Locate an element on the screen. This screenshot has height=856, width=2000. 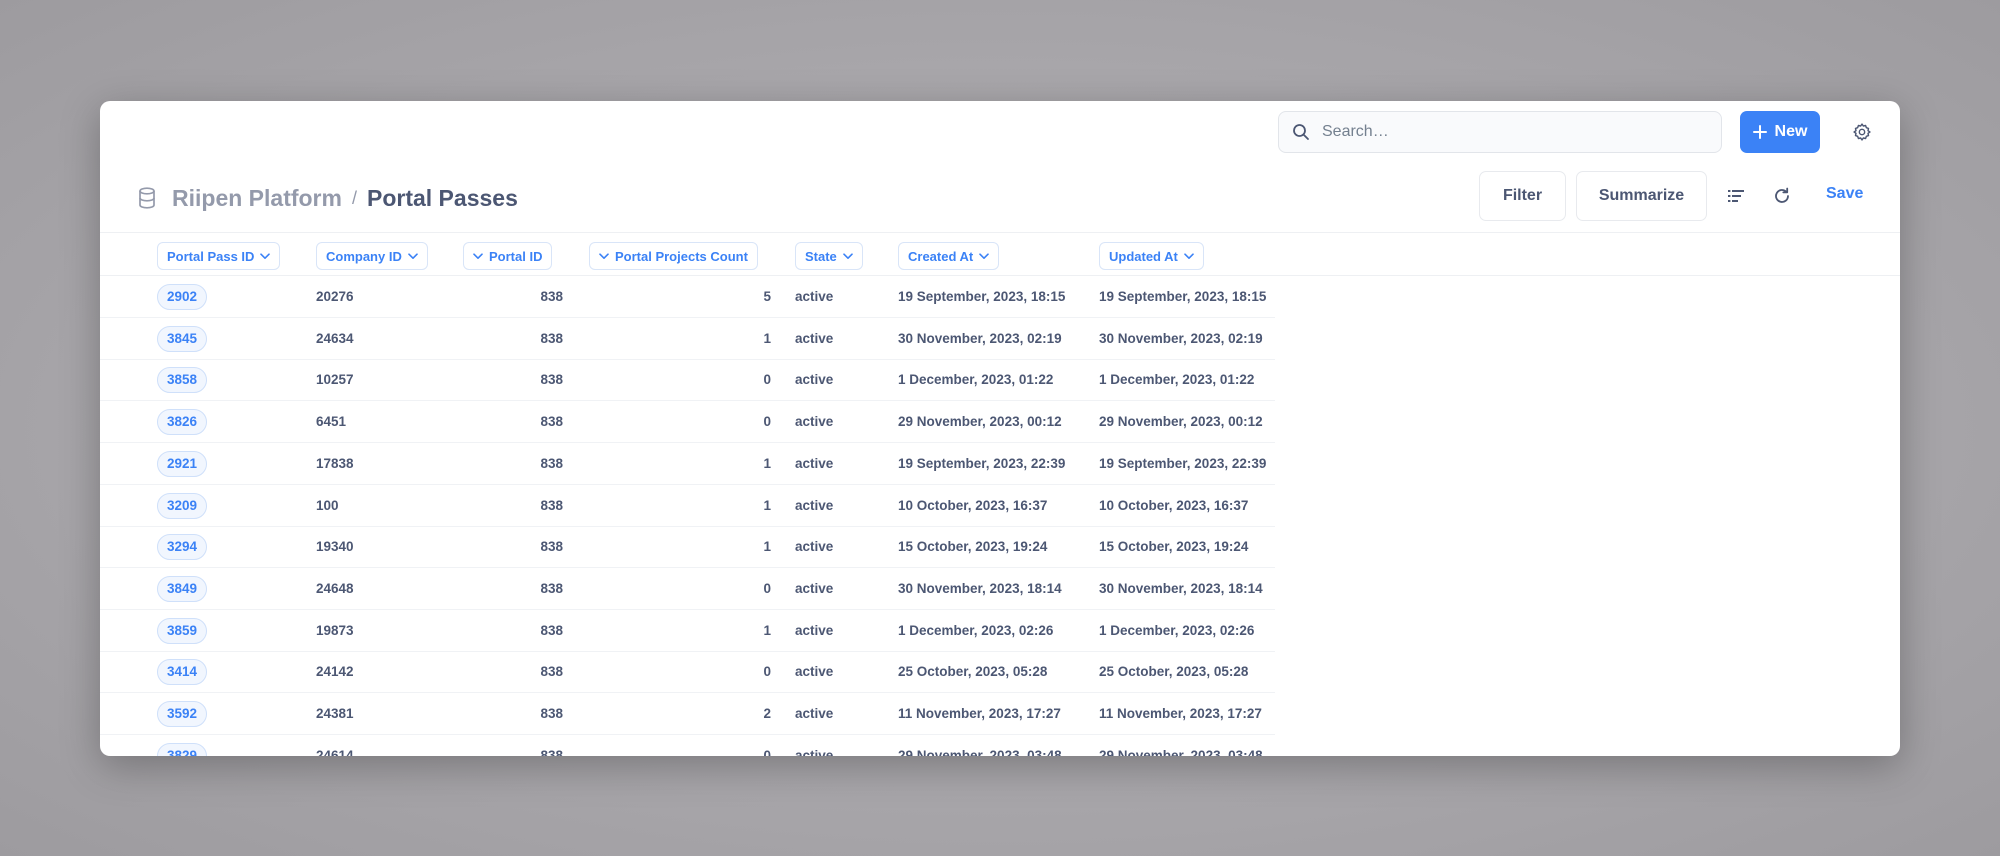
column-header-updated-at: Updated At is located at coordinates (1151, 256).